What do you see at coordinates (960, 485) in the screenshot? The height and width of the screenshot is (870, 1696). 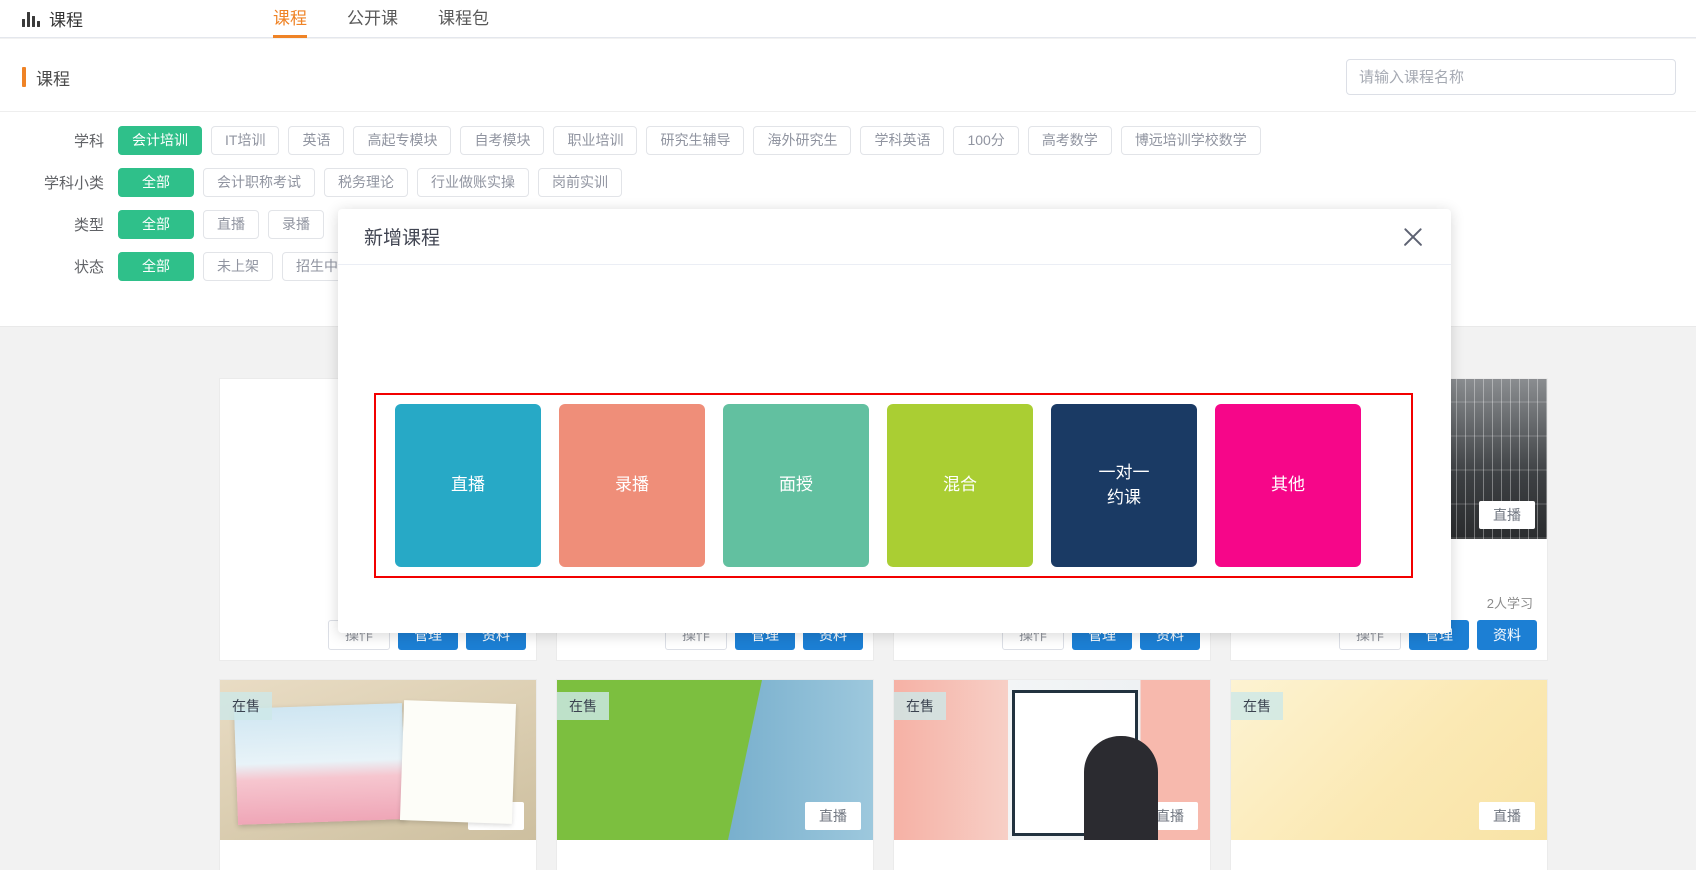 I see `course-type-blended: 混合` at bounding box center [960, 485].